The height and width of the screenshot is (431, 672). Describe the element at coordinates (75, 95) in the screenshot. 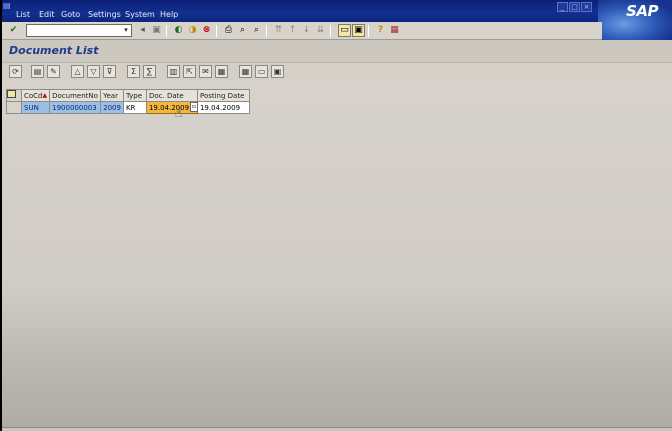

I see `column-header-documentno: DocumentNo` at that location.